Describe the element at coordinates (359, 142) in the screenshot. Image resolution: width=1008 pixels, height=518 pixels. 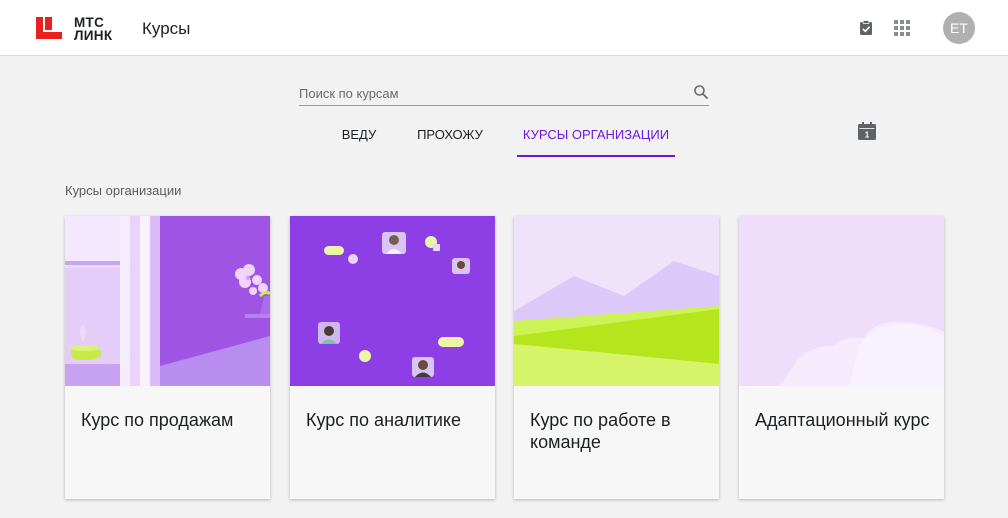
I see `tab-teaching: ВЕДУ` at that location.